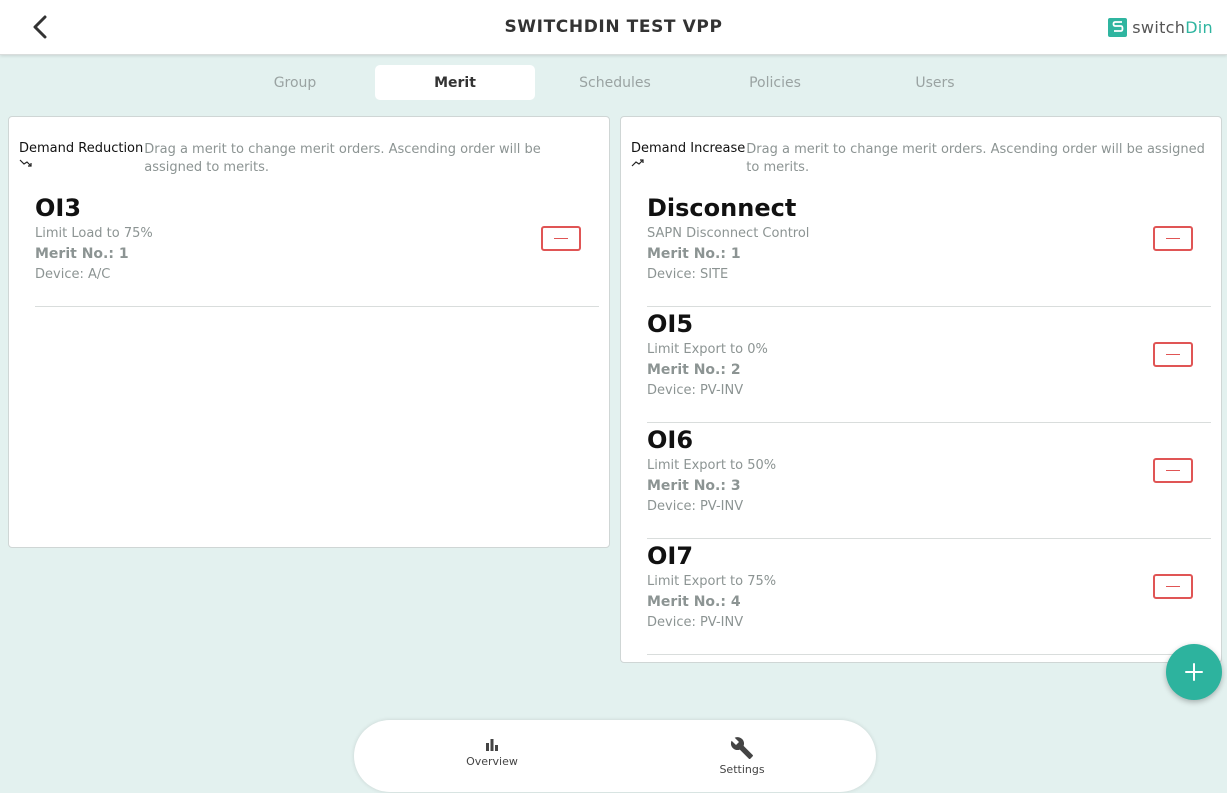 This screenshot has height=793, width=1227. Describe the element at coordinates (1118, 27) in the screenshot. I see `switchdin-logo-icon` at that location.